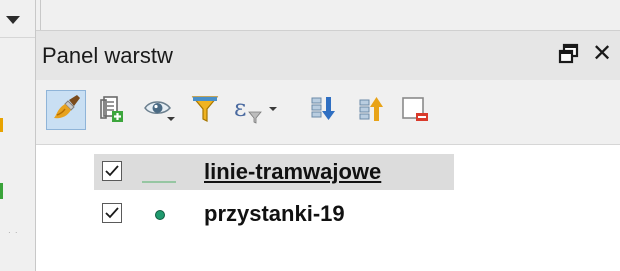 The width and height of the screenshot is (620, 271). I want to click on remove-layer-button, so click(416, 110).